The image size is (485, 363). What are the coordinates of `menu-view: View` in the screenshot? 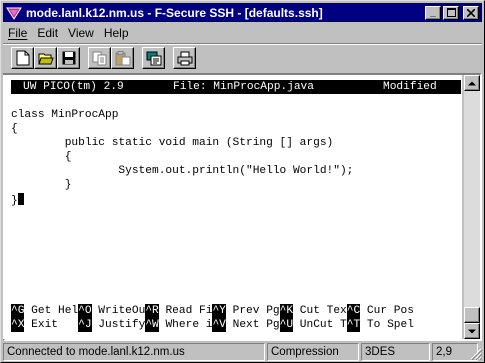 It's located at (81, 33).